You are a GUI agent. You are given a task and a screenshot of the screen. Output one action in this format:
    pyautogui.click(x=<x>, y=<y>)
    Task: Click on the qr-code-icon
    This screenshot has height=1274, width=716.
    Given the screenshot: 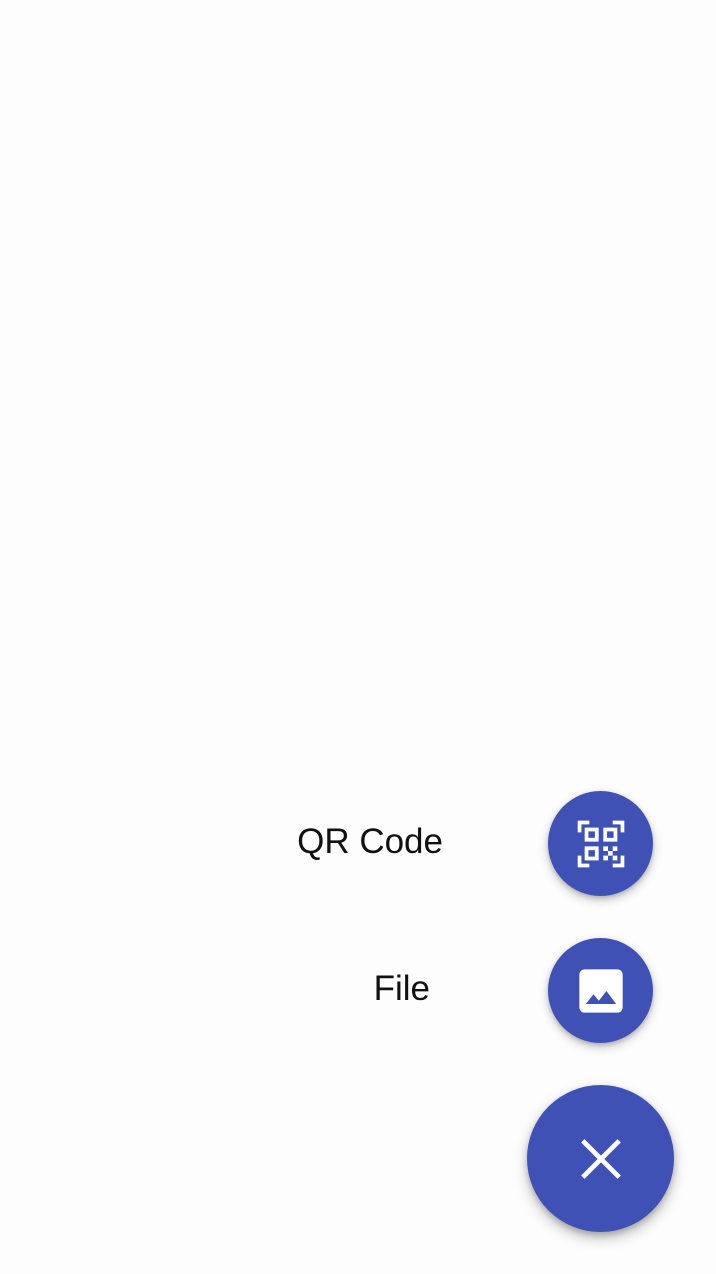 What is the action you would take?
    pyautogui.click(x=600, y=843)
    